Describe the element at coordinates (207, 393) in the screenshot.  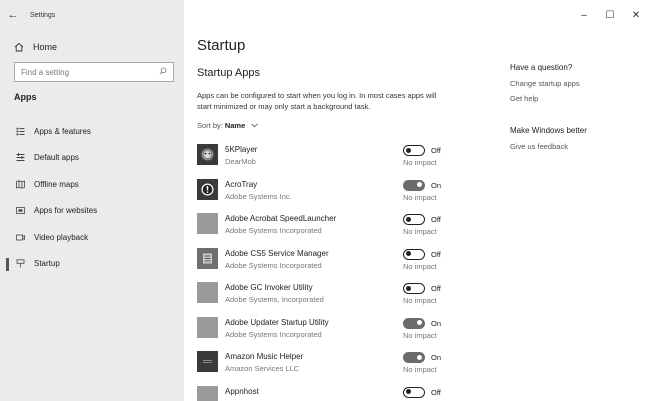
I see `appnhost-icon` at that location.